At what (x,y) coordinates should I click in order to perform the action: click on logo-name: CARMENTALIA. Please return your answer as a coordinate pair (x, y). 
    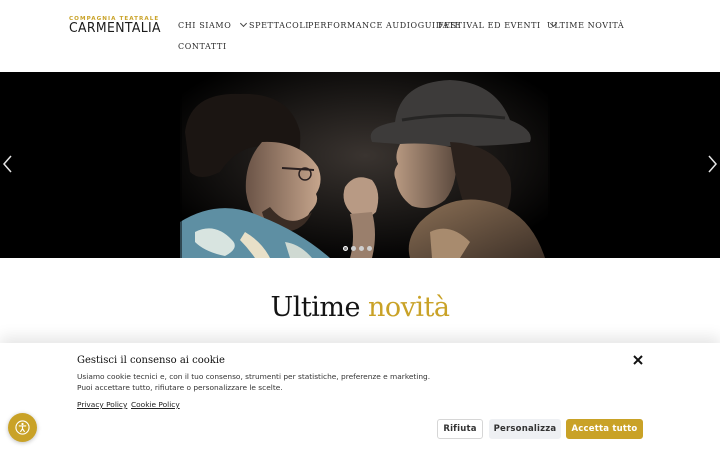
    Looking at the image, I should click on (115, 28).